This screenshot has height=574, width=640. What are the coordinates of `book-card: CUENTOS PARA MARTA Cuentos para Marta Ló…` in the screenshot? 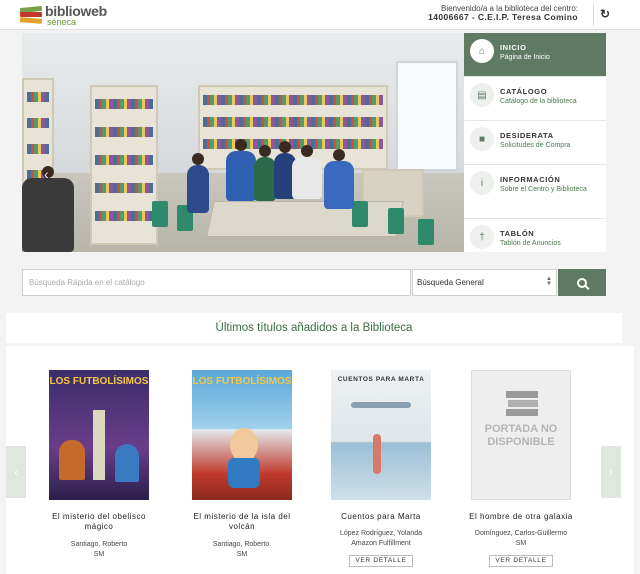 It's located at (381, 468).